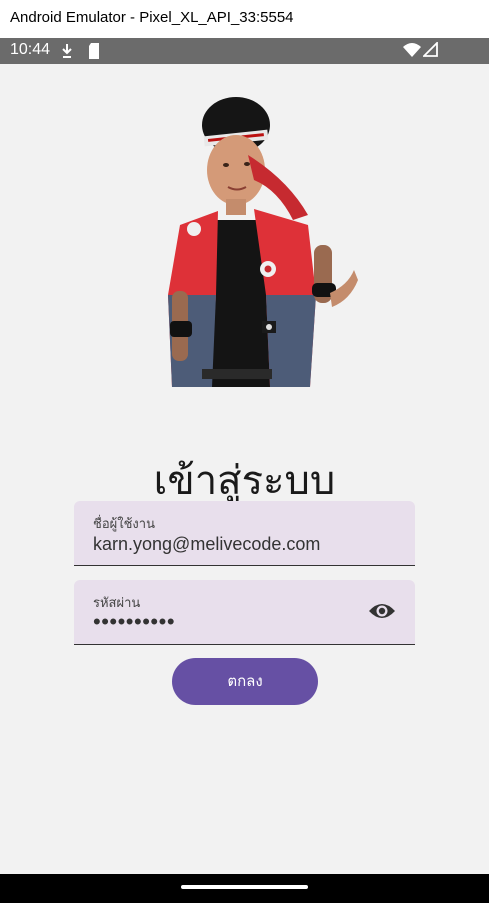 The height and width of the screenshot is (903, 489). Describe the element at coordinates (243, 544) in the screenshot. I see `username-input` at that location.